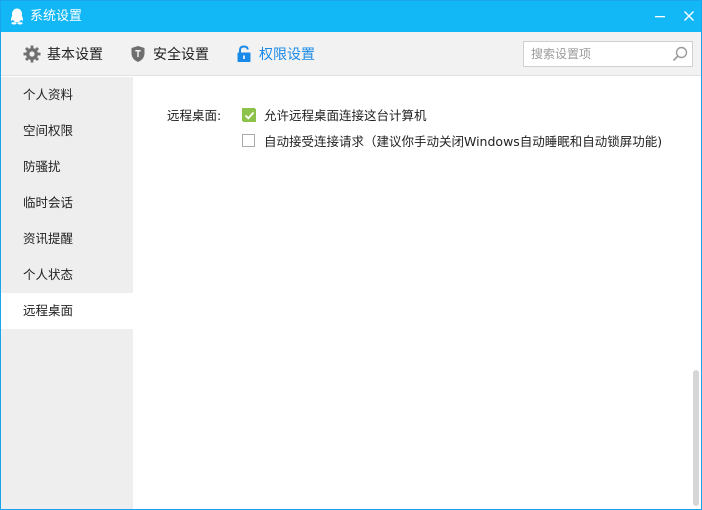 The height and width of the screenshot is (510, 702). Describe the element at coordinates (67, 203) in the screenshot. I see `sidebar-item-temporary-chat: 临时会话` at that location.